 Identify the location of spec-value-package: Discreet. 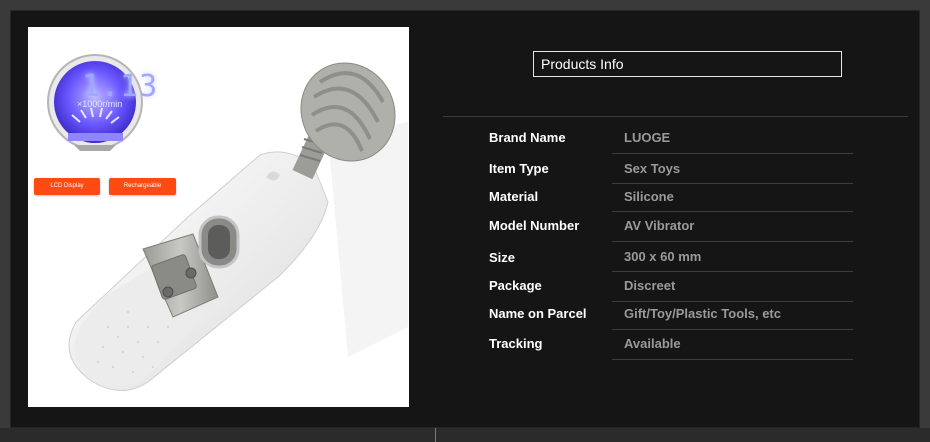
(650, 285).